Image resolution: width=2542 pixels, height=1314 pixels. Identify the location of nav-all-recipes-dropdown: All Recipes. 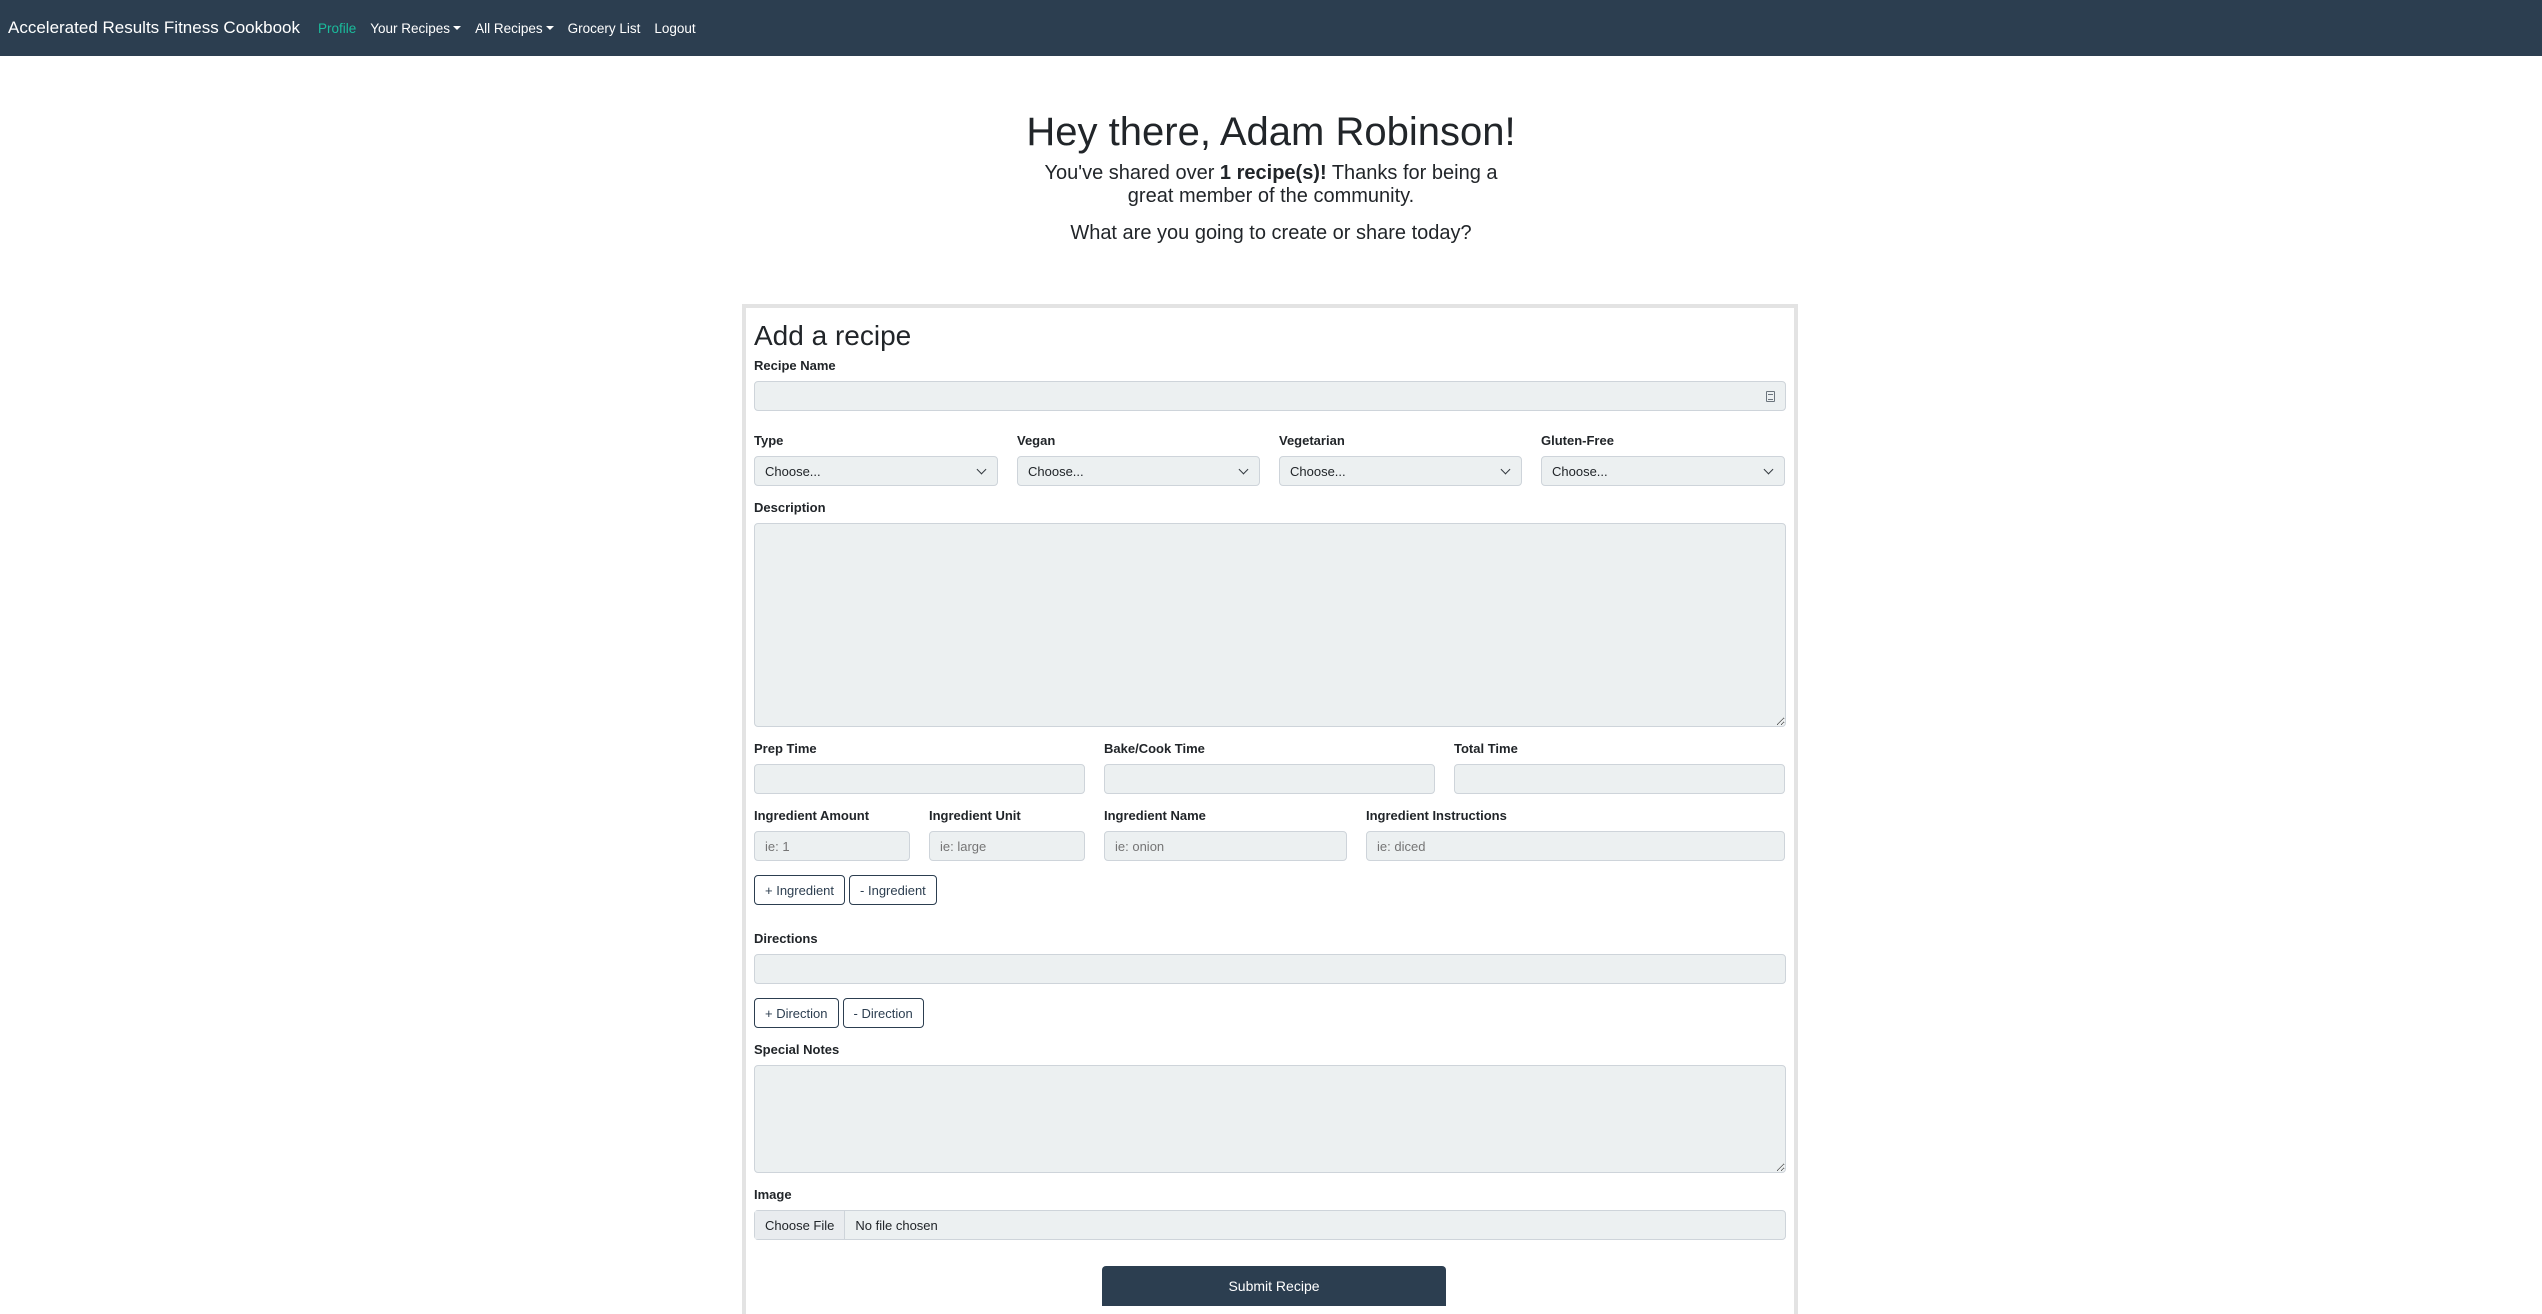
(514, 28).